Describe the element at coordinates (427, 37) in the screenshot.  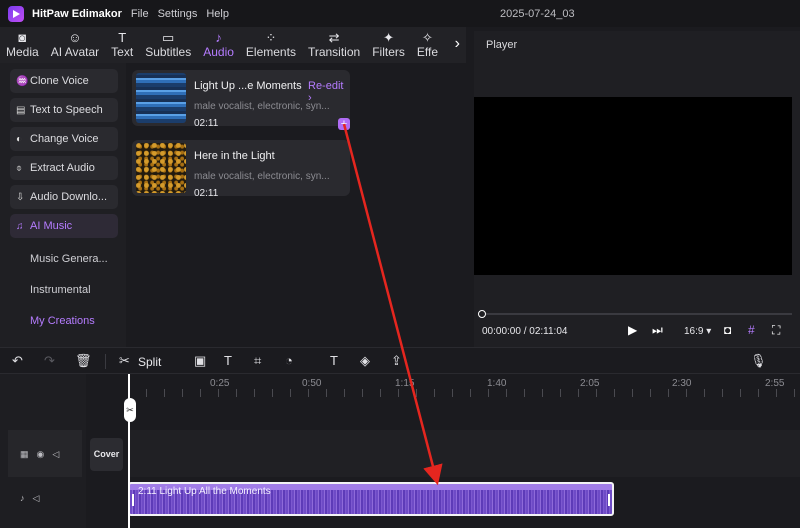
I see `effects-icon: ✧` at that location.